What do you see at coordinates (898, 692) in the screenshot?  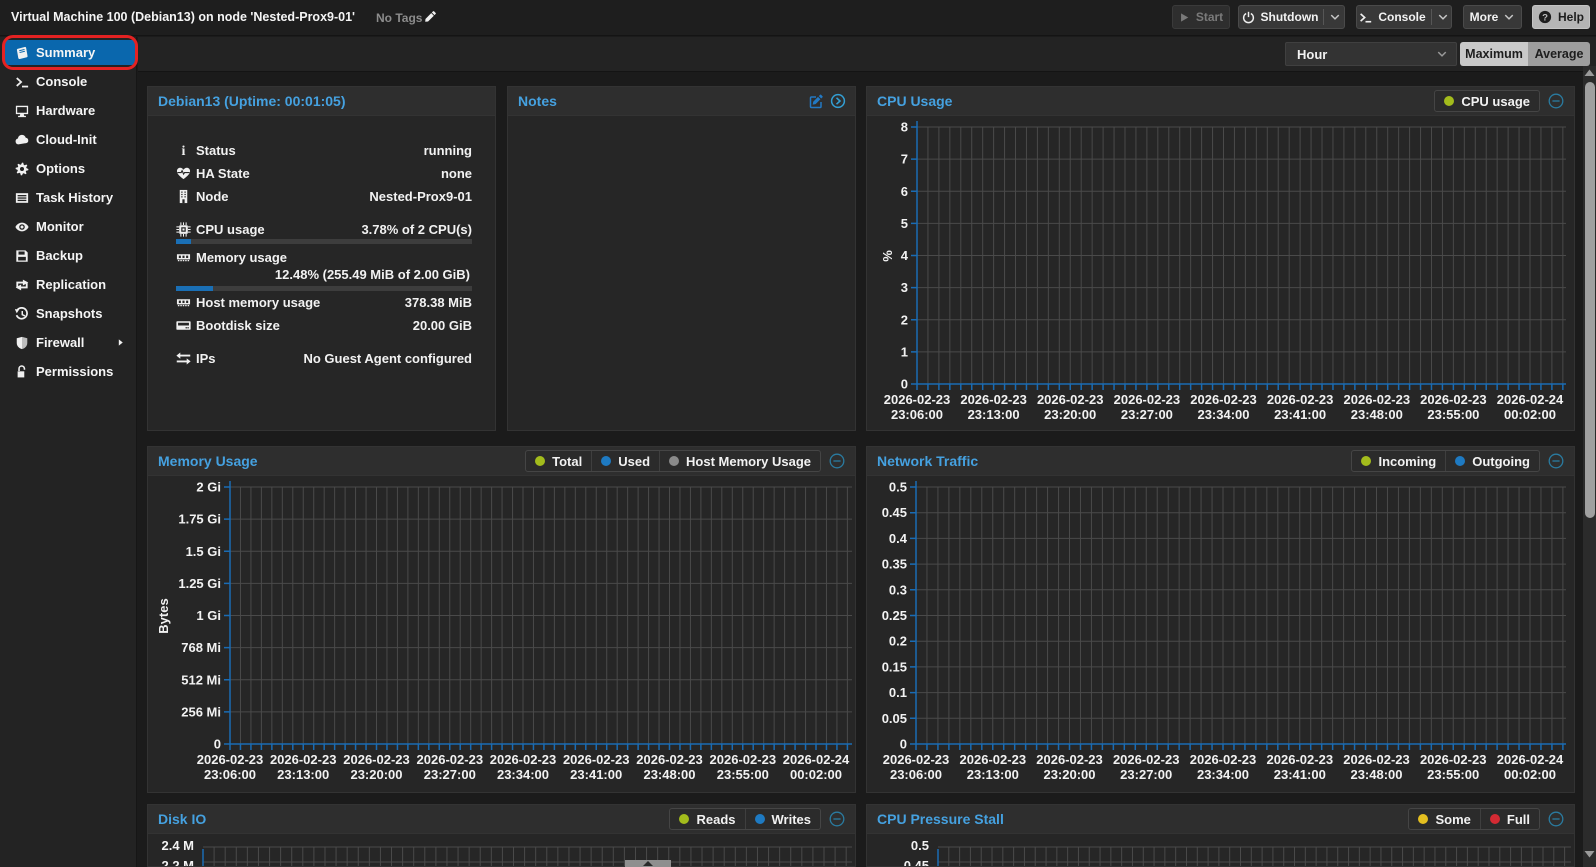 I see `svg-text: 0.1` at bounding box center [898, 692].